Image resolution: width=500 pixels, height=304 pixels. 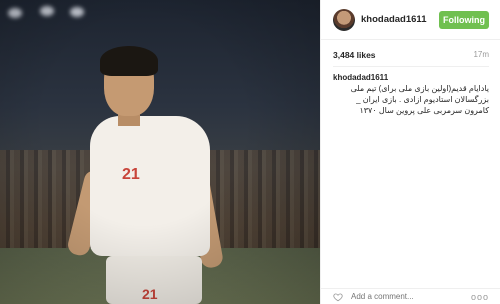 What do you see at coordinates (481, 54) in the screenshot?
I see `post-age: 17m` at bounding box center [481, 54].